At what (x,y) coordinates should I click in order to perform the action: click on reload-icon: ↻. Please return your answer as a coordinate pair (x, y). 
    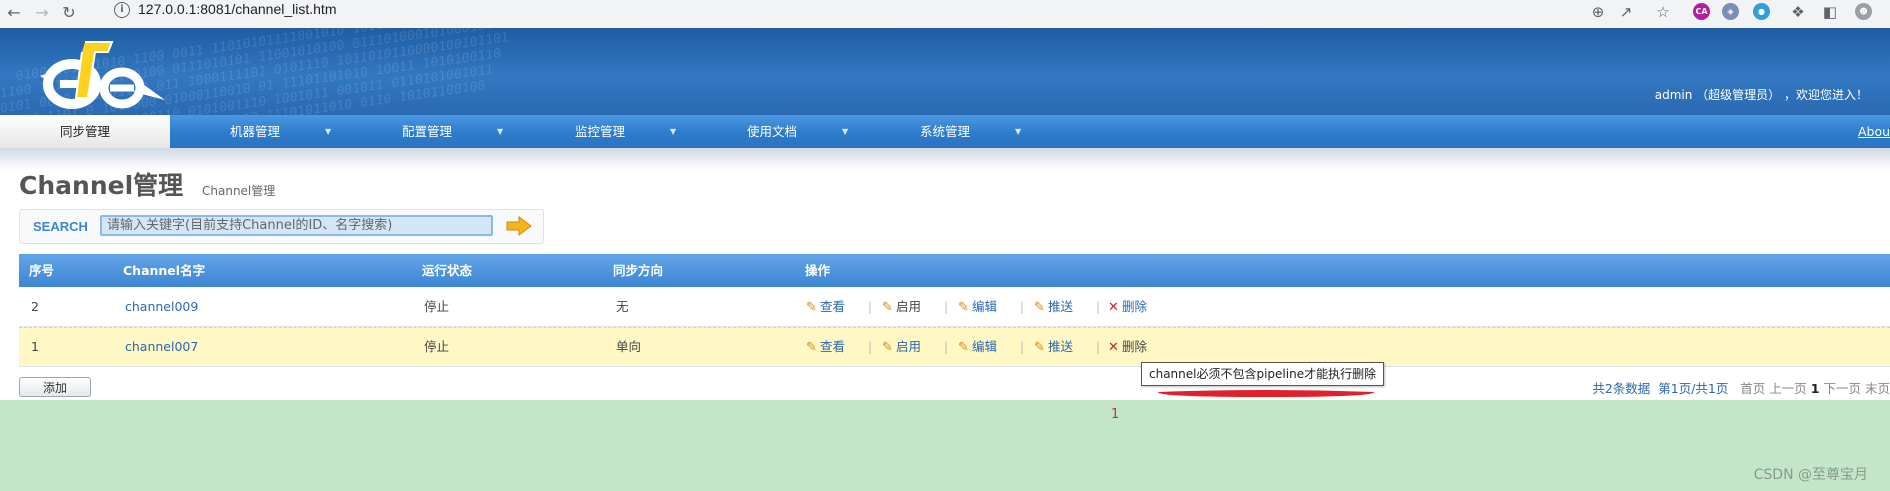
    Looking at the image, I should click on (69, 13).